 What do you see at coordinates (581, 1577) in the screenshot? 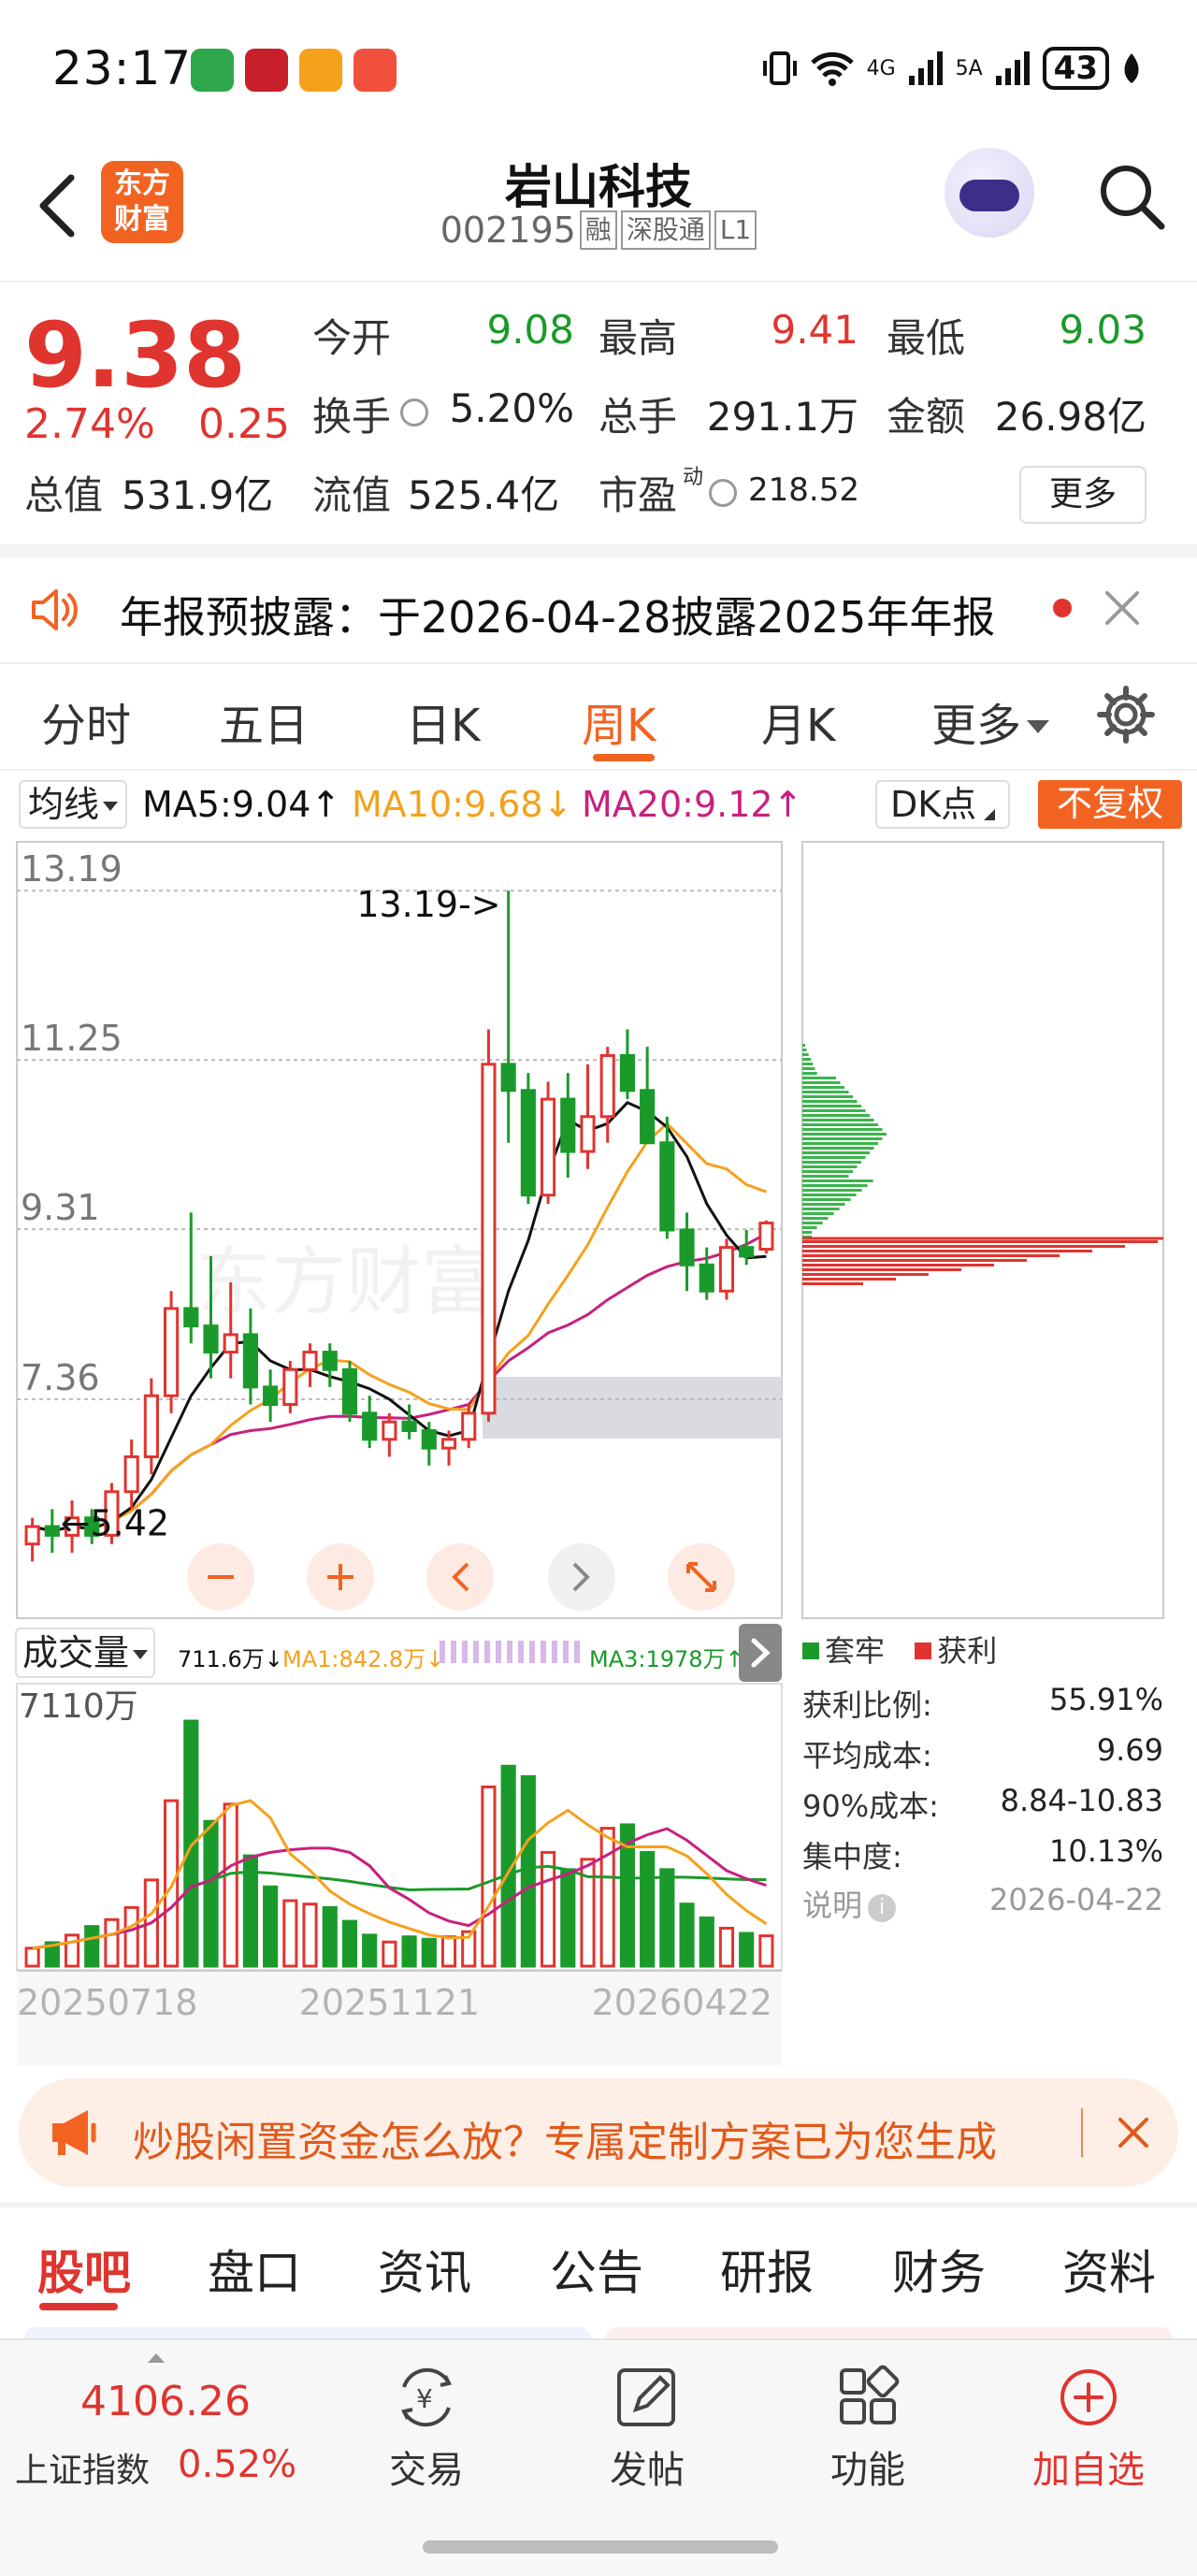
I see `scroll-right-button` at bounding box center [581, 1577].